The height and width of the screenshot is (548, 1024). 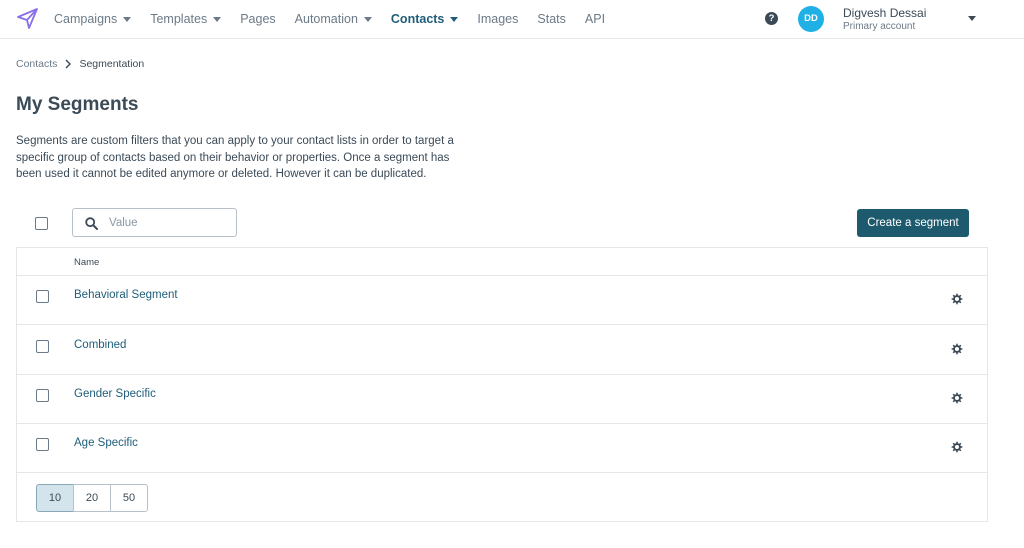 What do you see at coordinates (417, 19) in the screenshot?
I see `nav-item-label: Contacts` at bounding box center [417, 19].